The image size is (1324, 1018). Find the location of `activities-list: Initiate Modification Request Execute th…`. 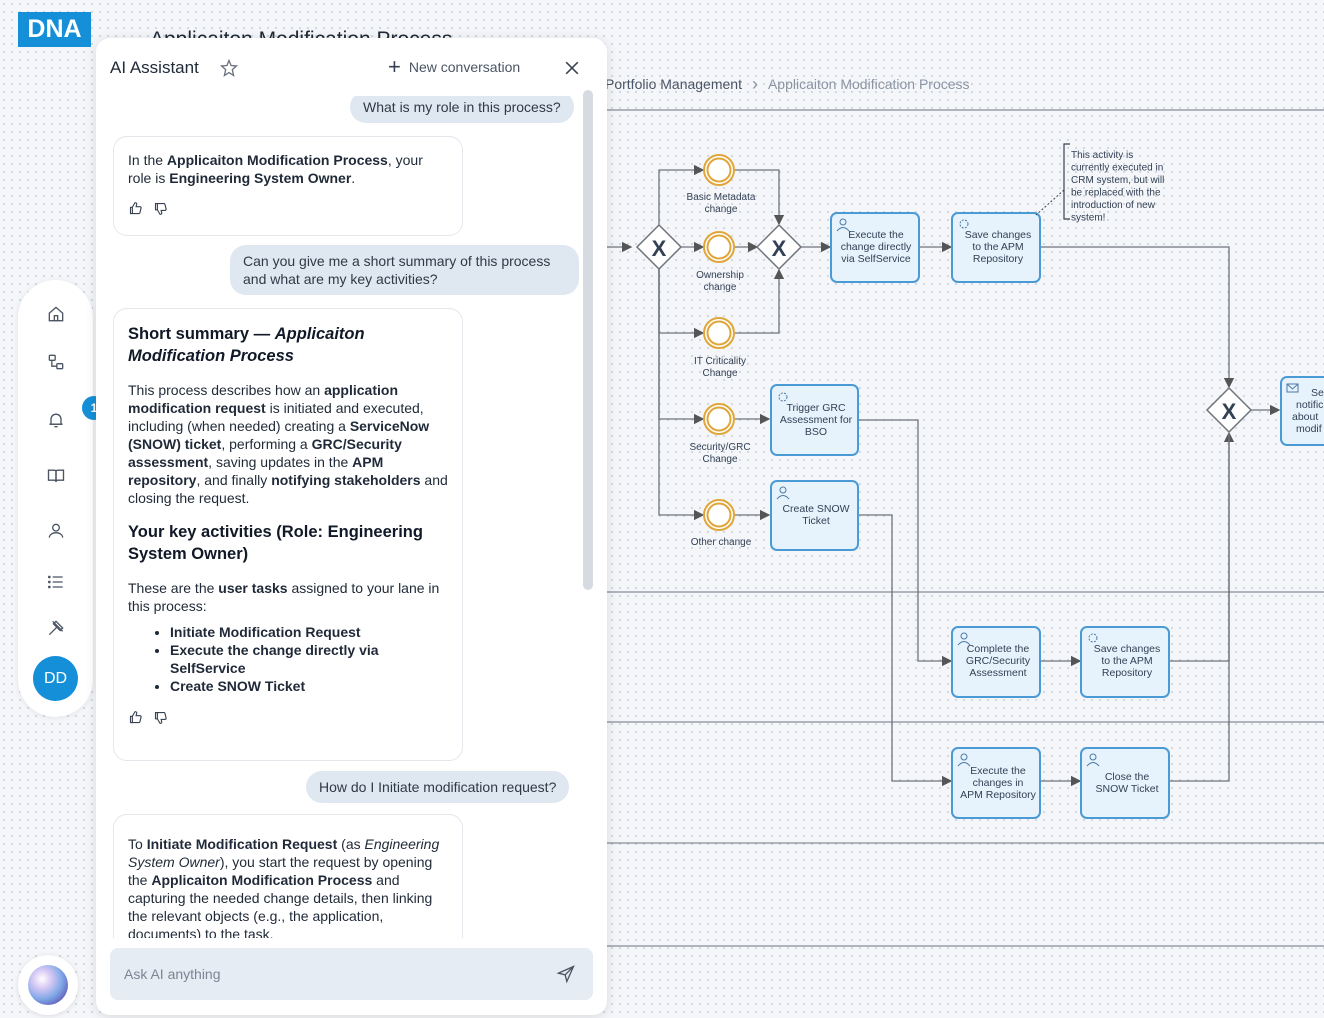

activities-list: Initiate Modification Request Execute th… is located at coordinates (288, 659).